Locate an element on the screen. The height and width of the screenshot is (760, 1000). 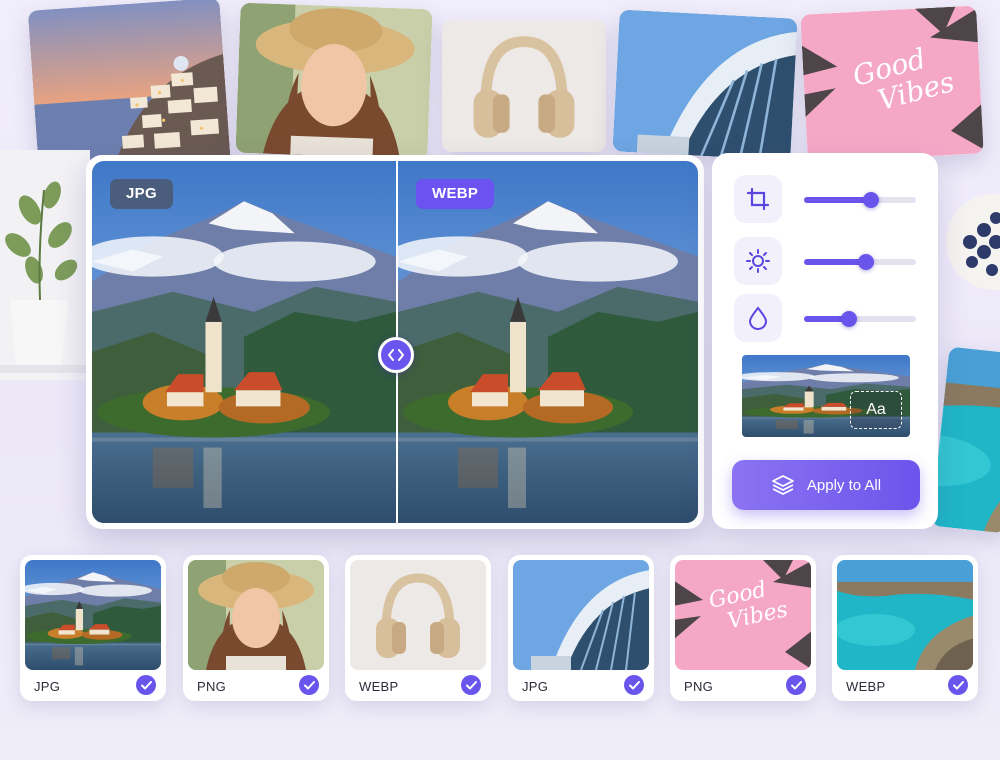
crop-icon is located at coordinates (758, 199).